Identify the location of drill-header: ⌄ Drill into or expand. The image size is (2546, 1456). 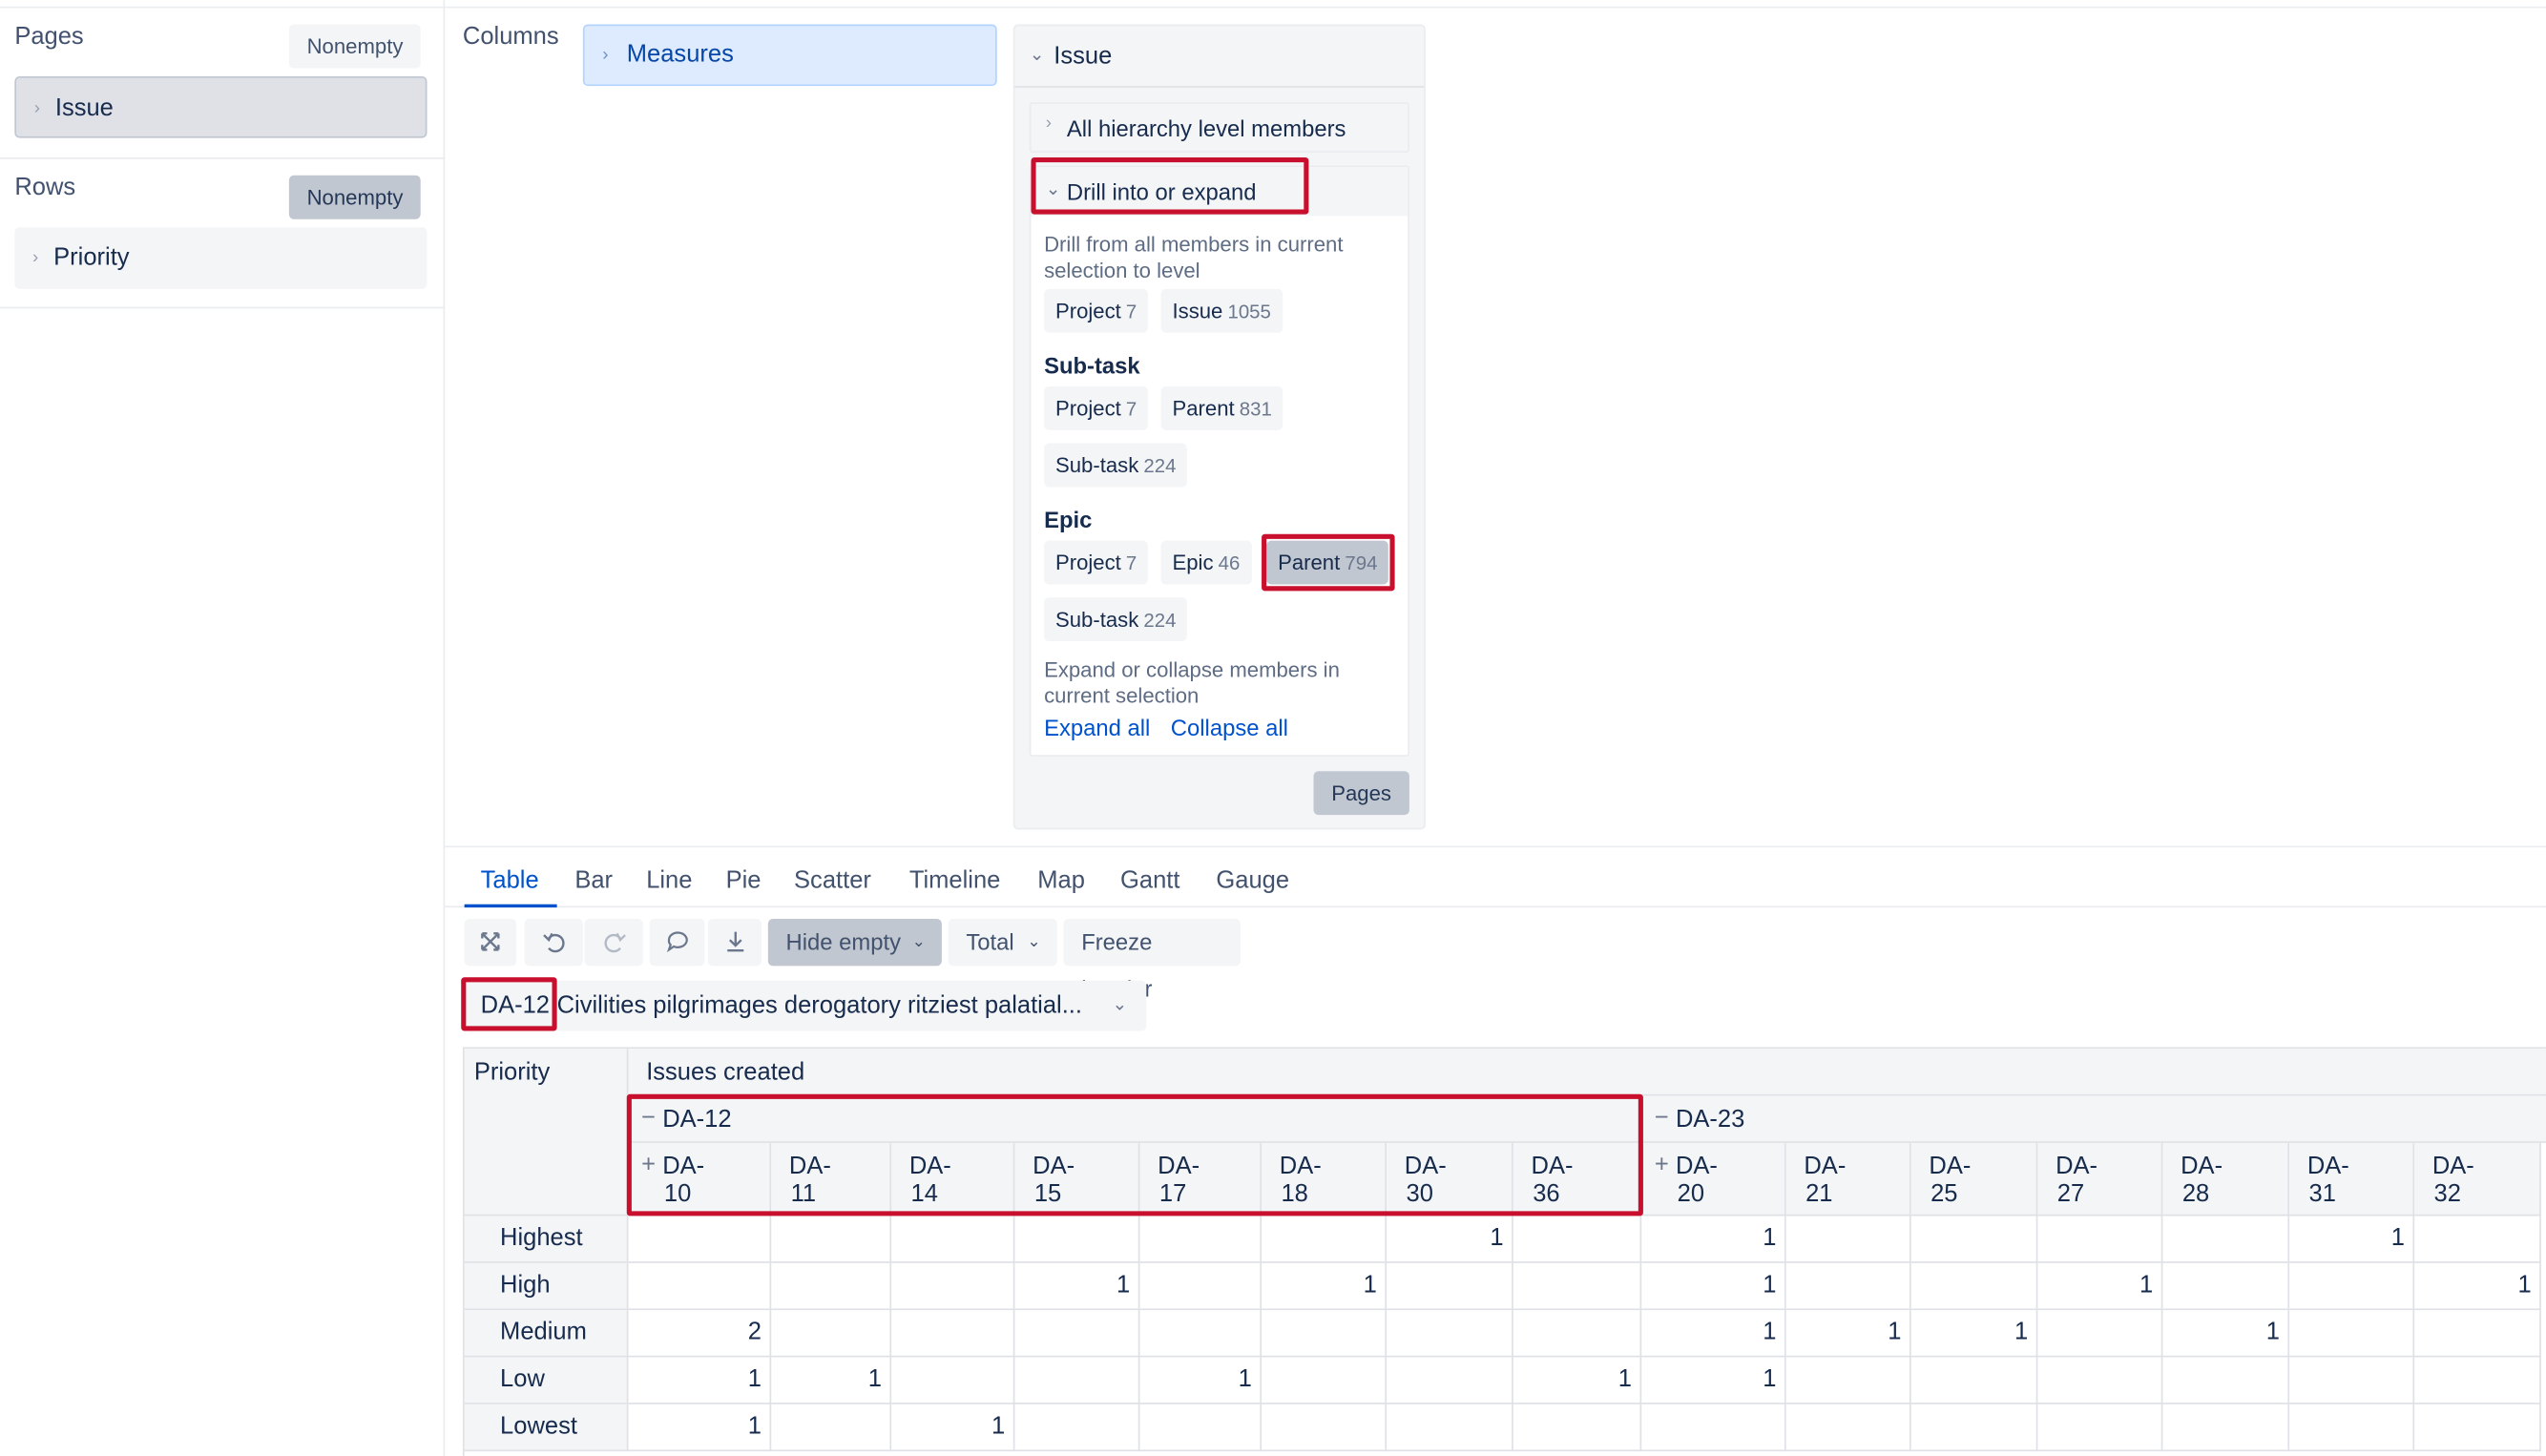
(1220, 192).